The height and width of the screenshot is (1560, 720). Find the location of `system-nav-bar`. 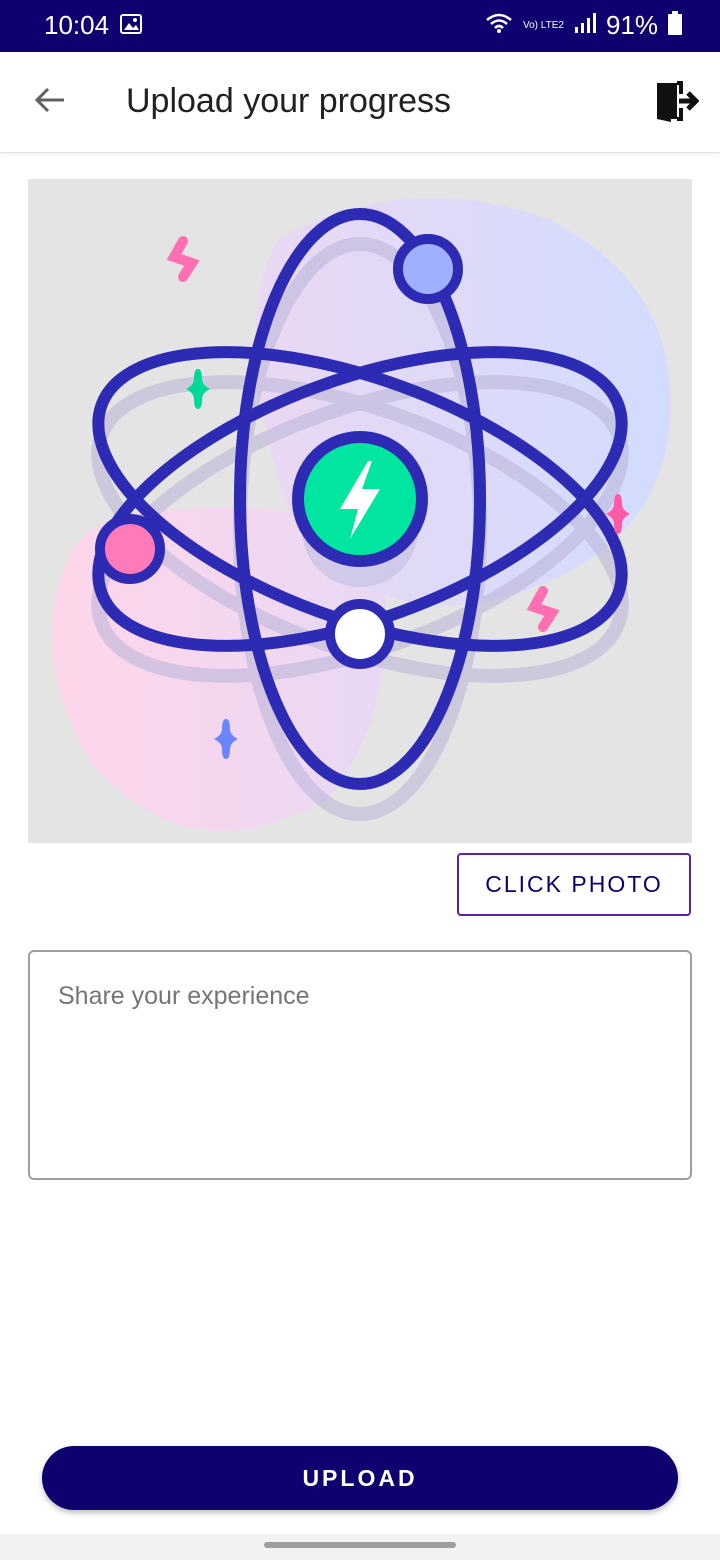

system-nav-bar is located at coordinates (360, 1547).